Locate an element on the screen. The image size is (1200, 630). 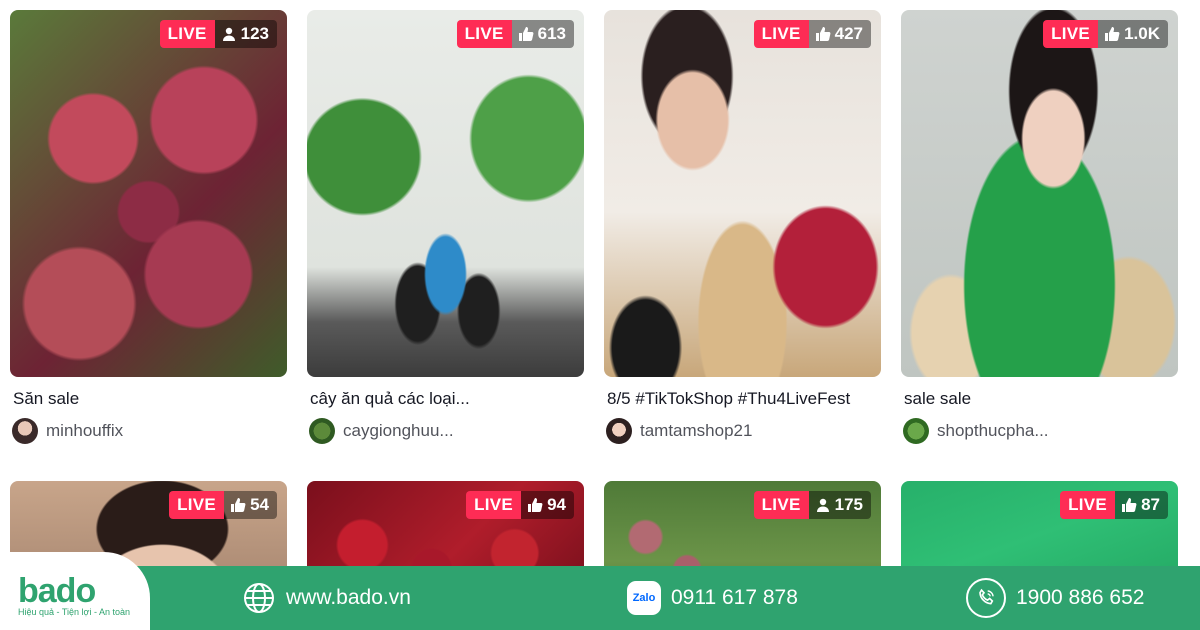
hotline-contact: 1900 886 652 is located at coordinates (1055, 598).